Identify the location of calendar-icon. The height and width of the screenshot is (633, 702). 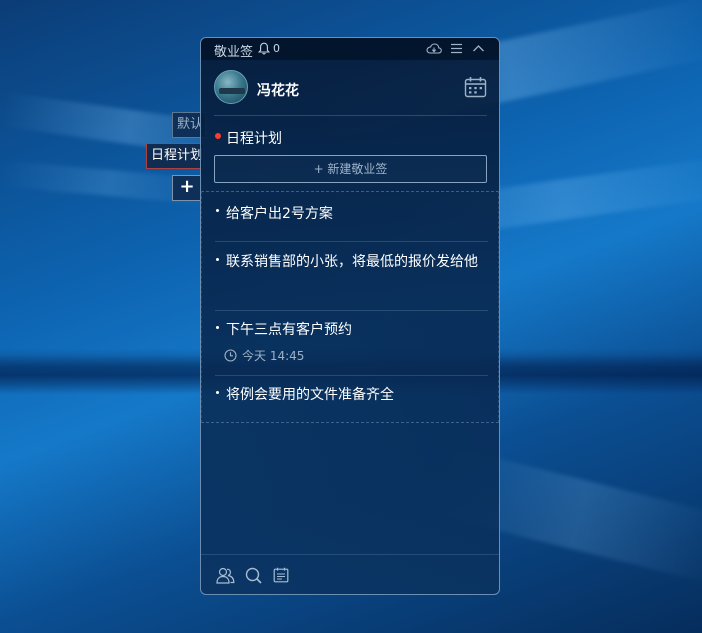
(475, 87).